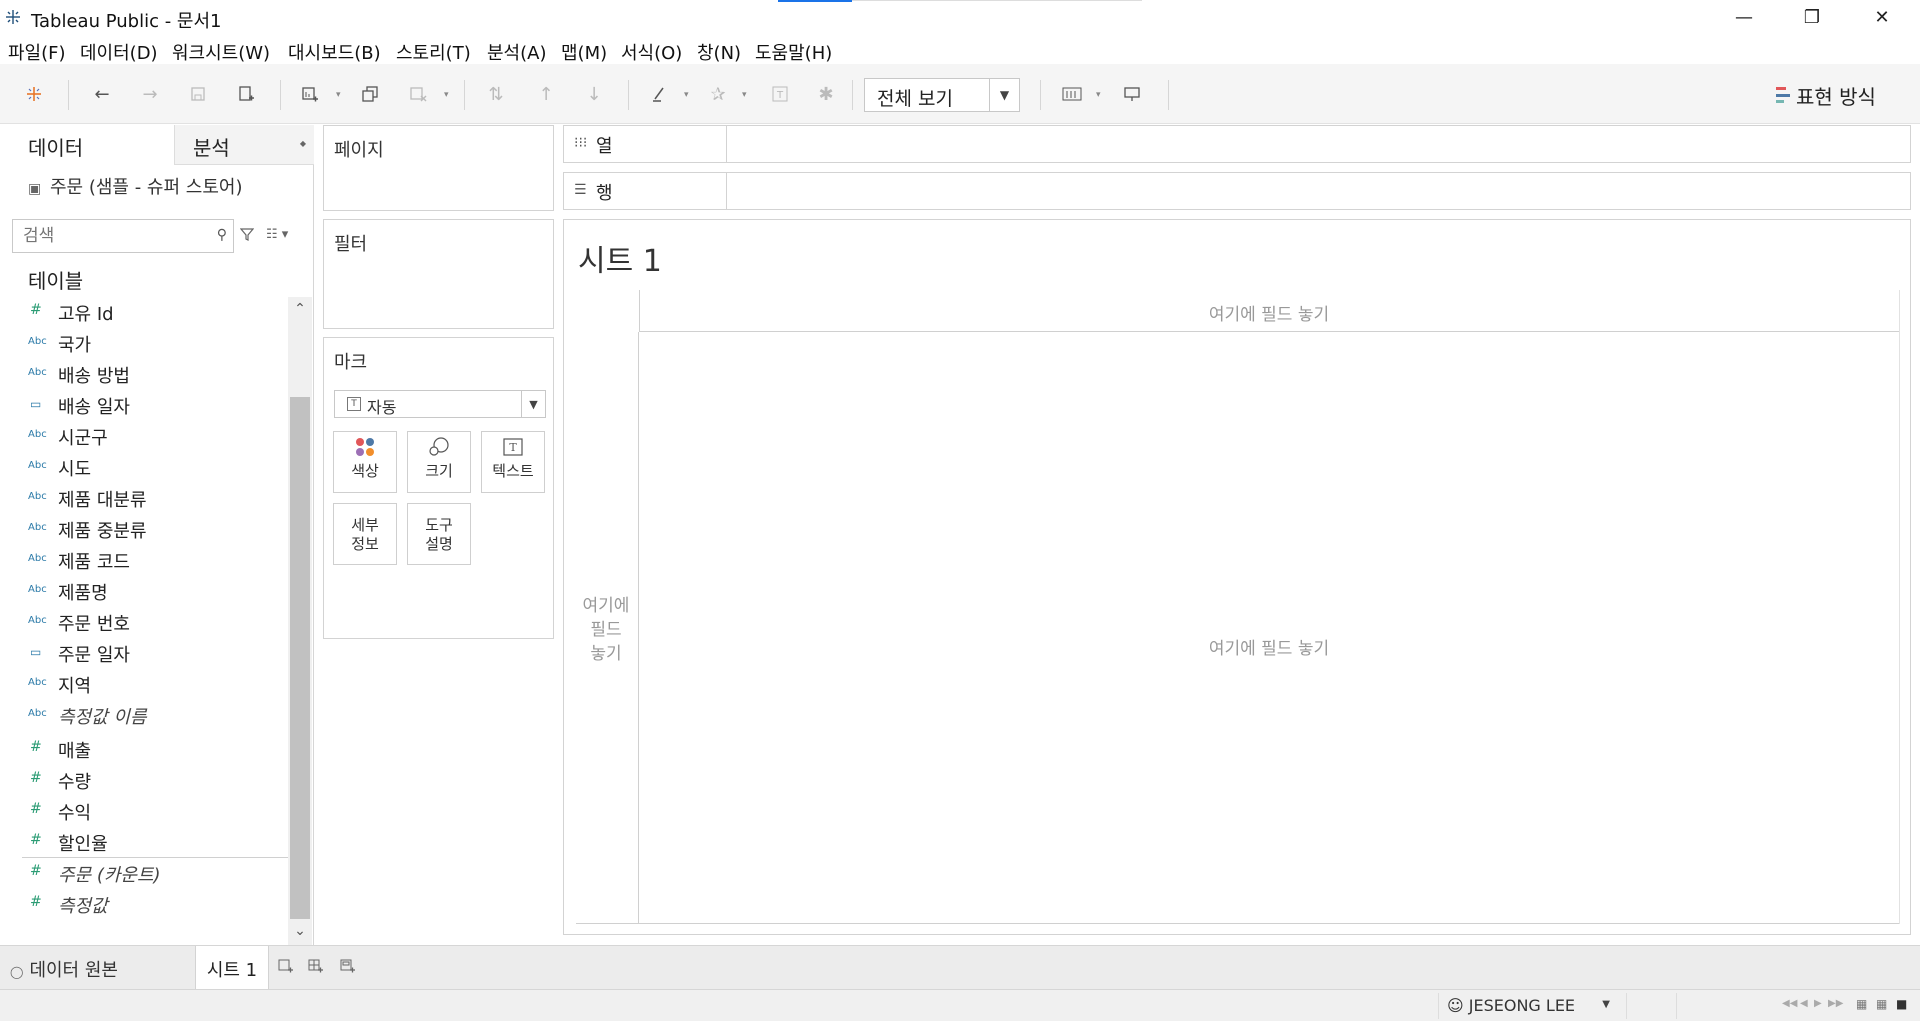  Describe the element at coordinates (334, 52) in the screenshot. I see `menu-dashboard: 대시보드(B)` at that location.